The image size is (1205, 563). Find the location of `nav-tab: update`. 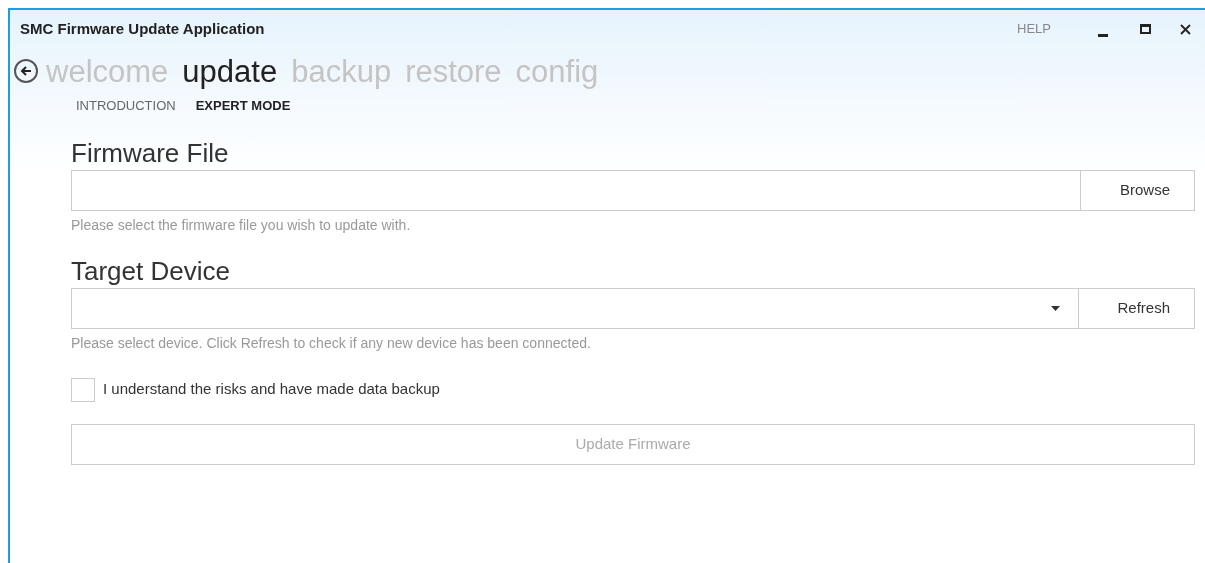

nav-tab: update is located at coordinates (230, 71).